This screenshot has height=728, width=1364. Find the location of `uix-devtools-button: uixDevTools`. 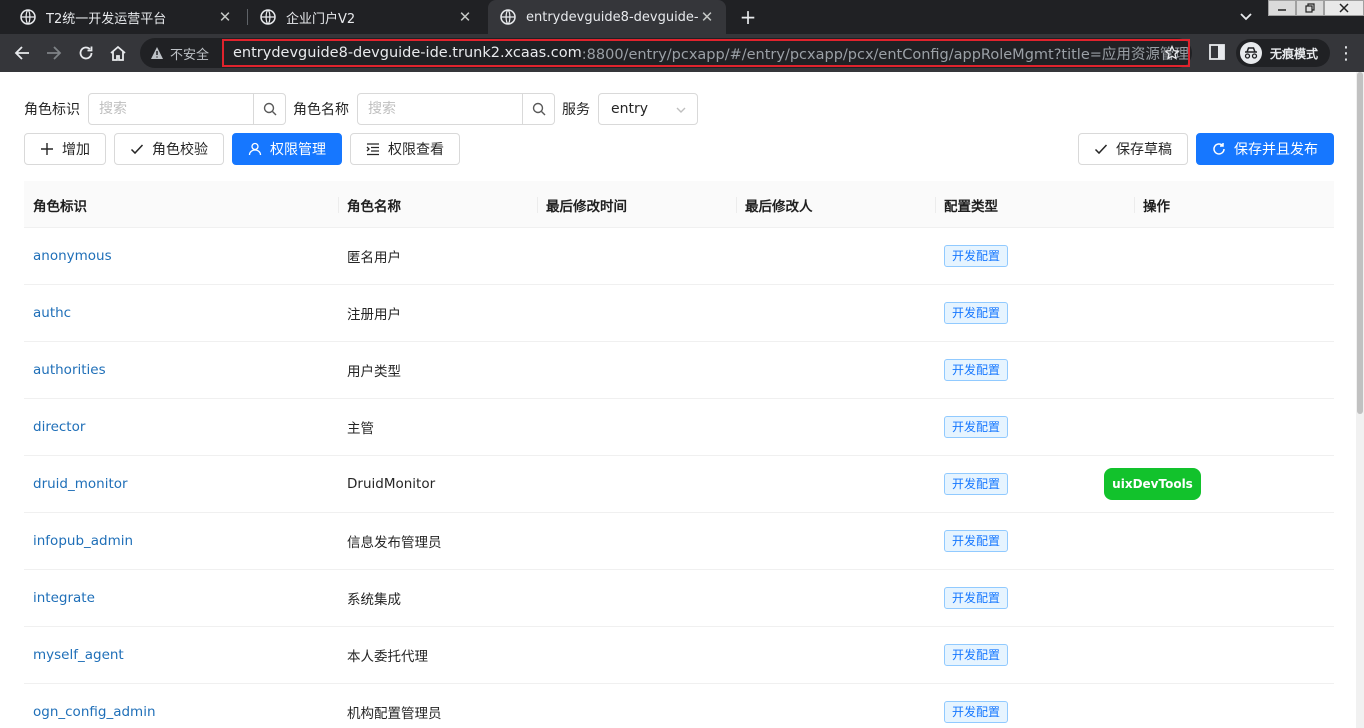

uix-devtools-button: uixDevTools is located at coordinates (1152, 484).